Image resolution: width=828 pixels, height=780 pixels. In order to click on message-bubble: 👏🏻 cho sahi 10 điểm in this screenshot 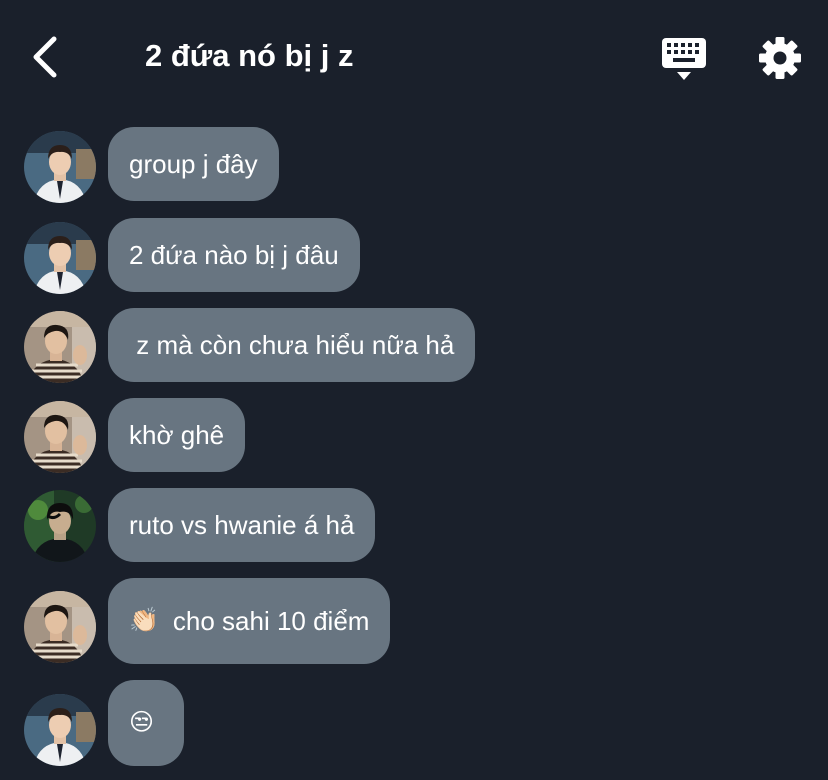, I will do `click(249, 621)`.